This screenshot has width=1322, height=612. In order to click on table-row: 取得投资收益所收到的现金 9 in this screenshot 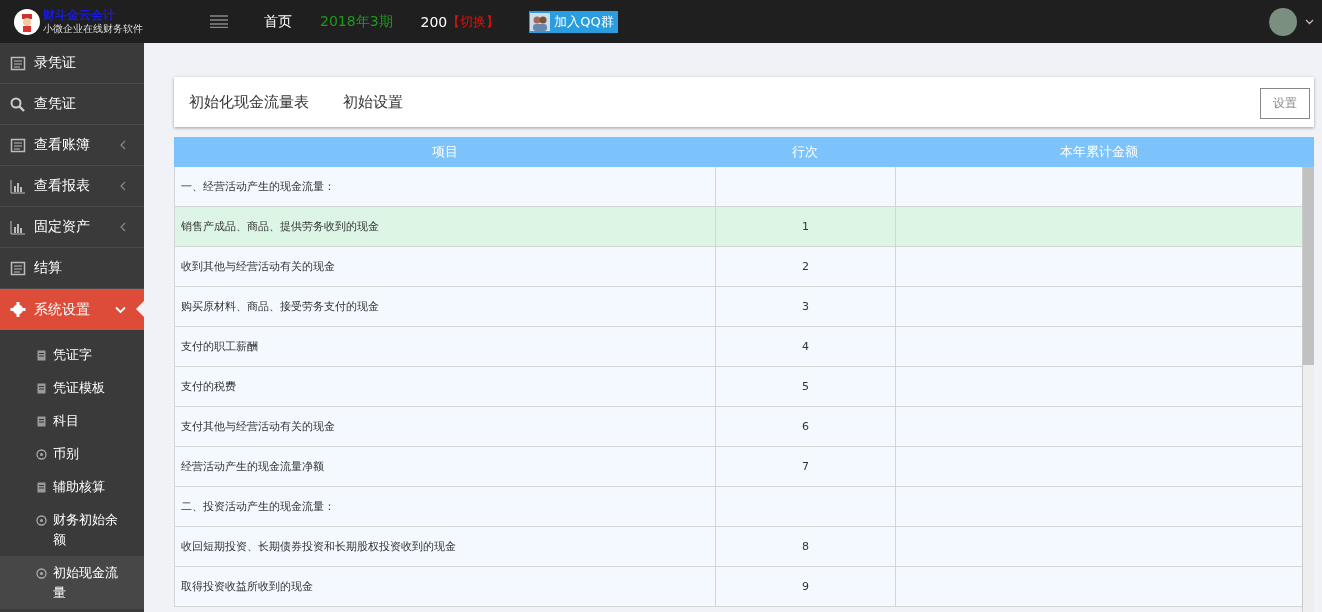, I will do `click(738, 587)`.